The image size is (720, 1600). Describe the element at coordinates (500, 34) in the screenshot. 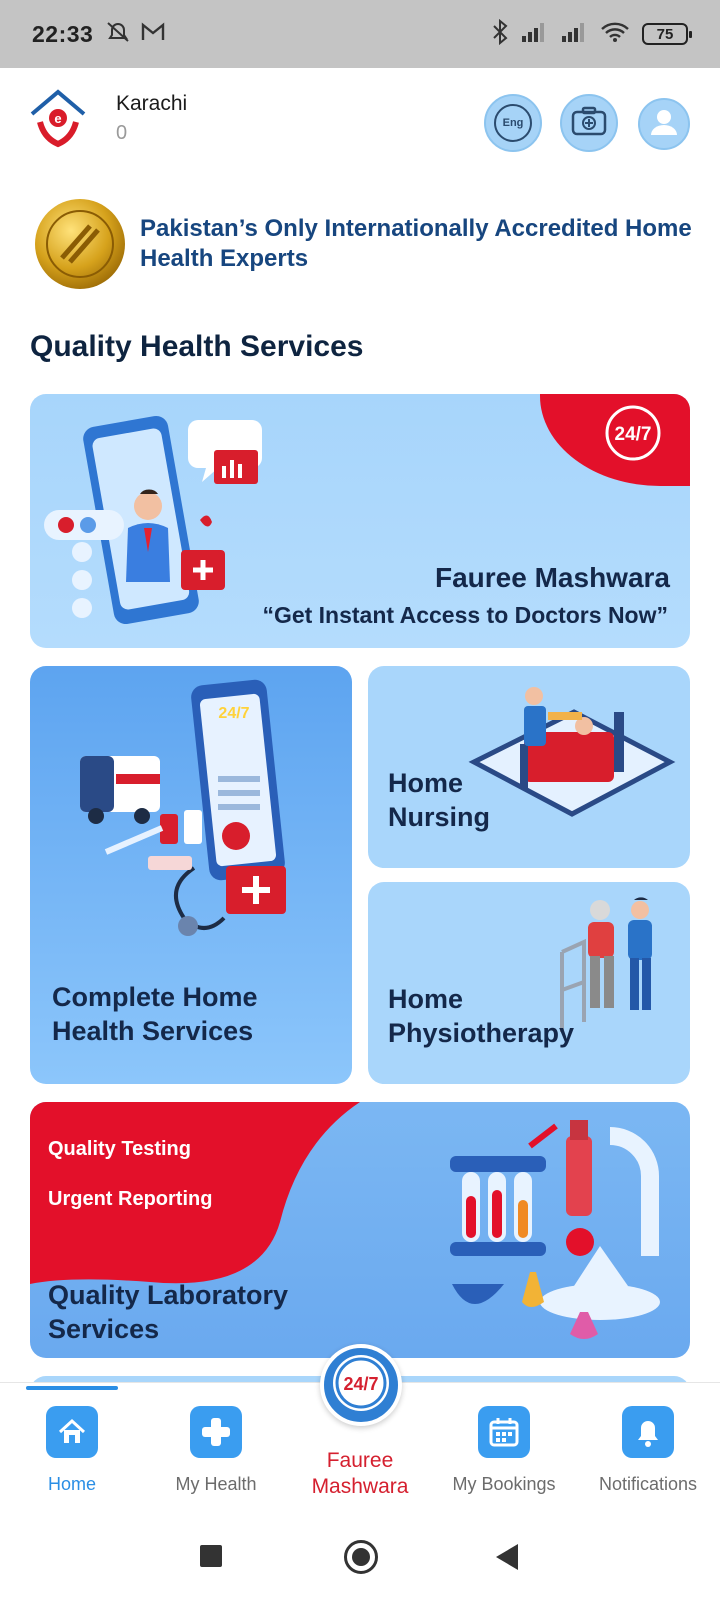

I see `bluetooth-icon` at that location.